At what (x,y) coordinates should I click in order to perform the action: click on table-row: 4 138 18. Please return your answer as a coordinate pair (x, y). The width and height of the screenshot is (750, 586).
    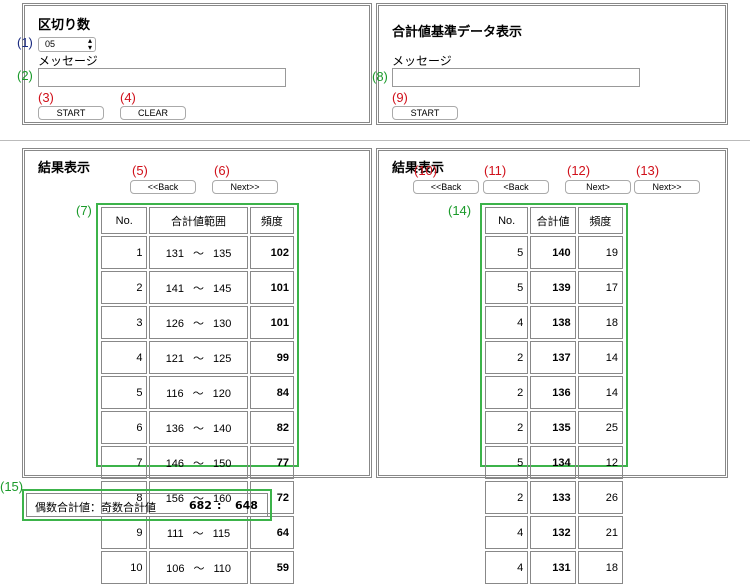
    Looking at the image, I should click on (554, 322).